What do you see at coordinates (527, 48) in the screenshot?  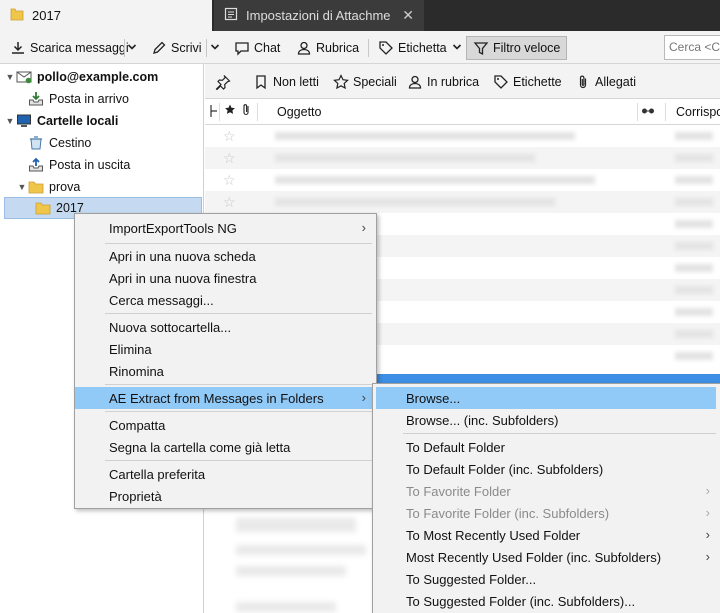 I see `quick-filter-label: Filtro veloce` at bounding box center [527, 48].